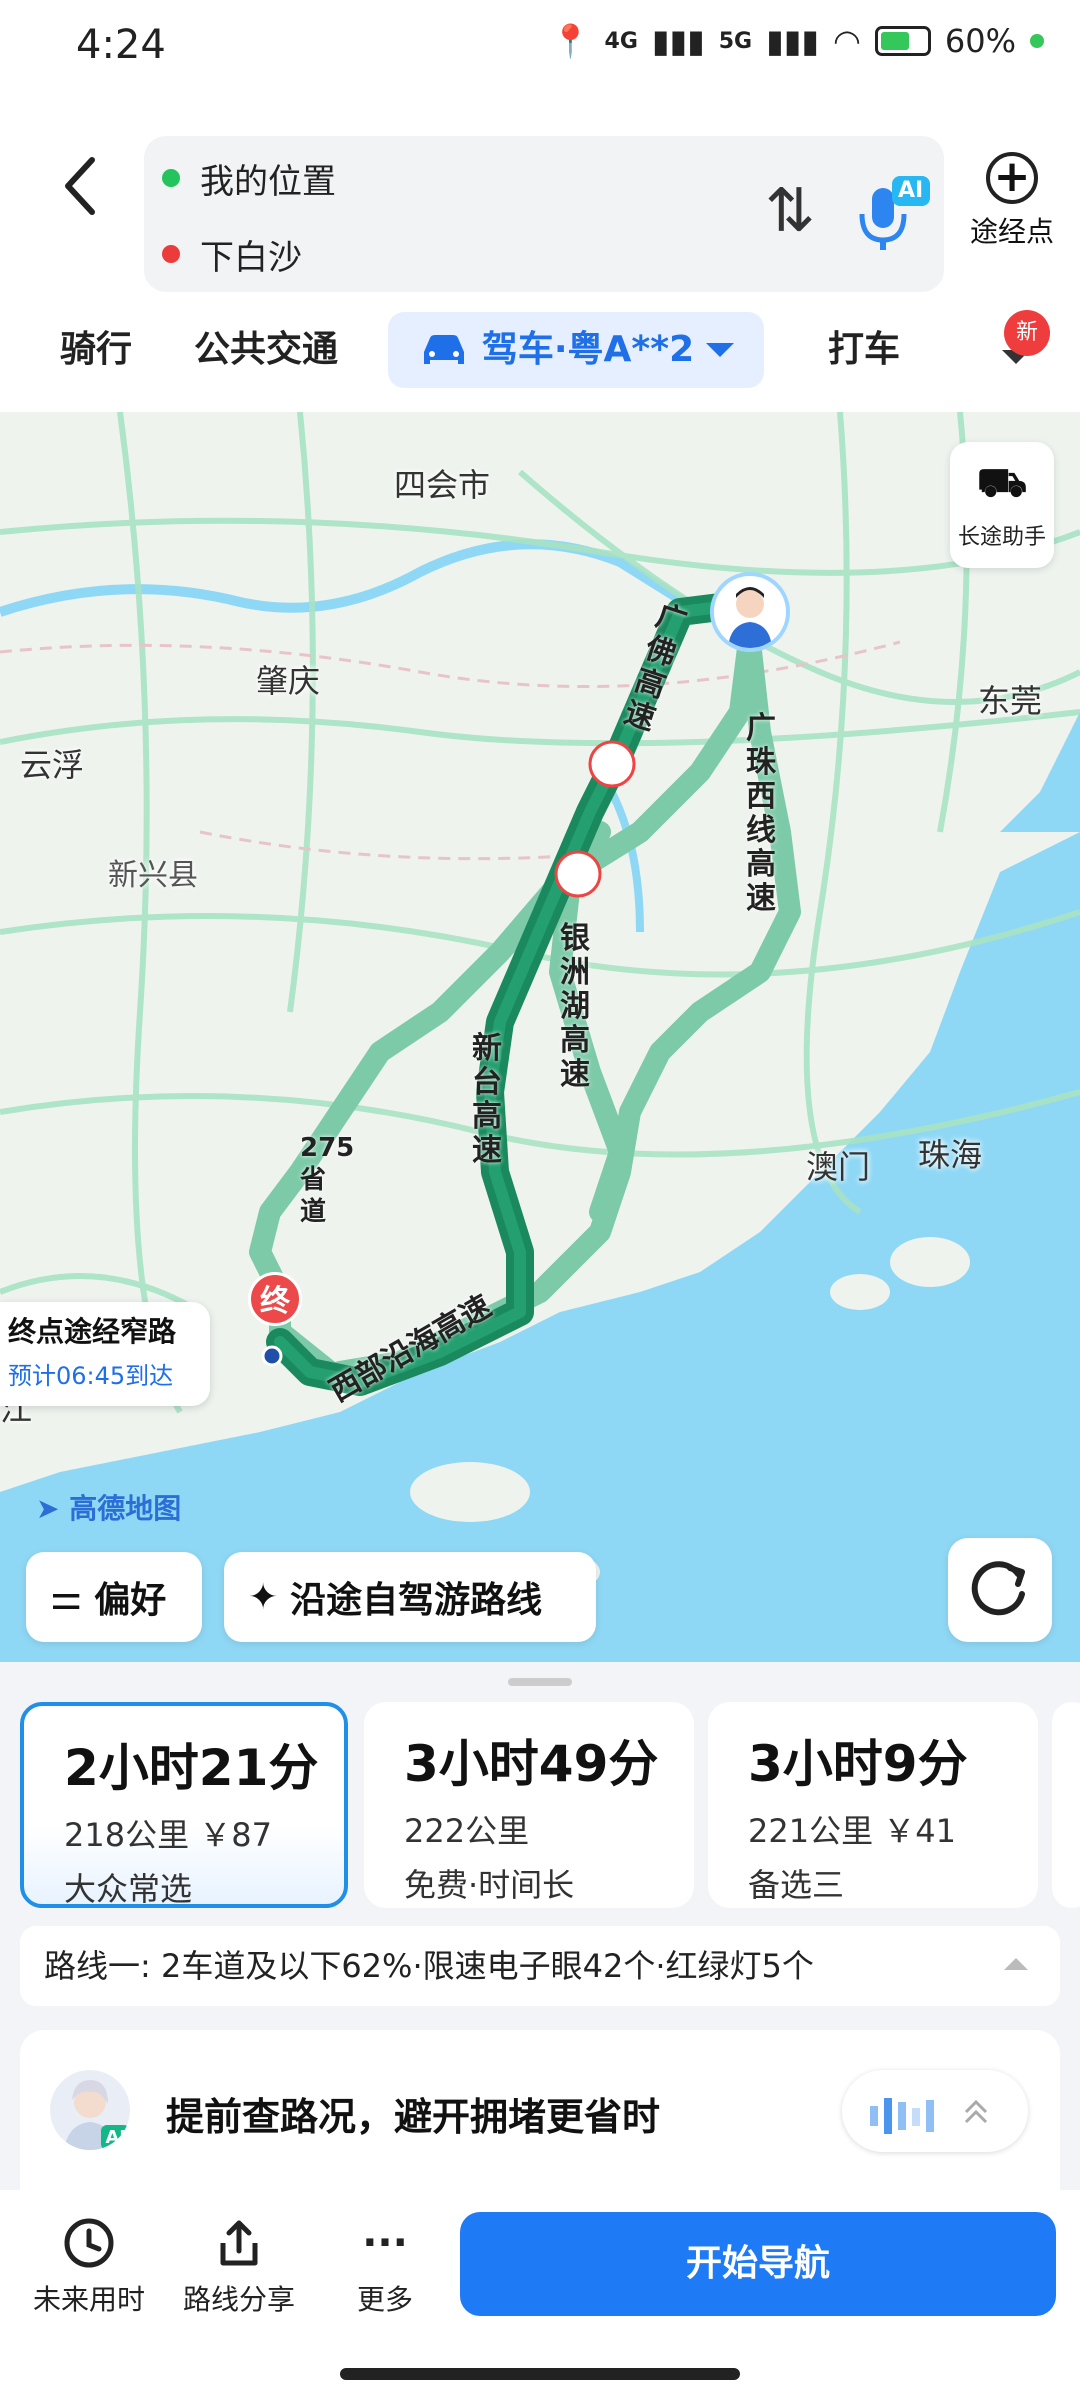 This screenshot has height=2400, width=1080. Describe the element at coordinates (327, 1180) in the screenshot. I see `road-label-provincial: 275省道` at that location.